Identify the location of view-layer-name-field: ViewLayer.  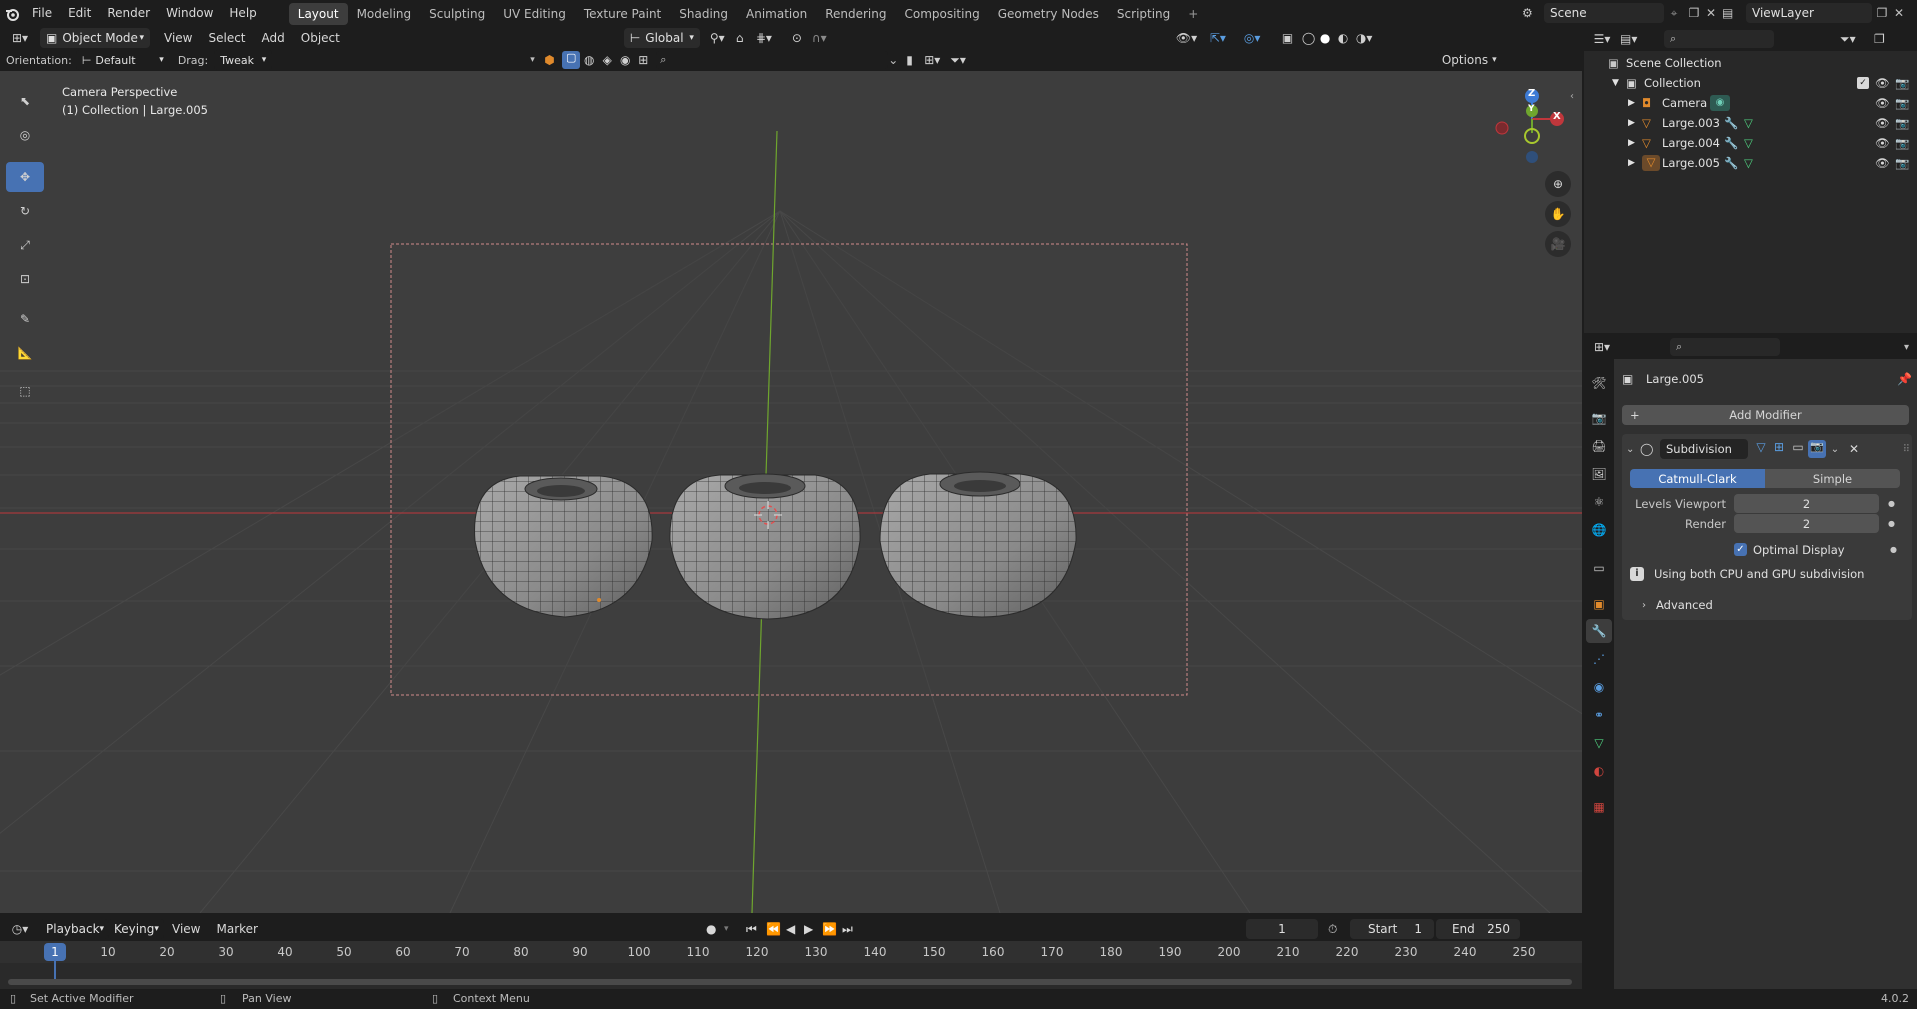
(1809, 13).